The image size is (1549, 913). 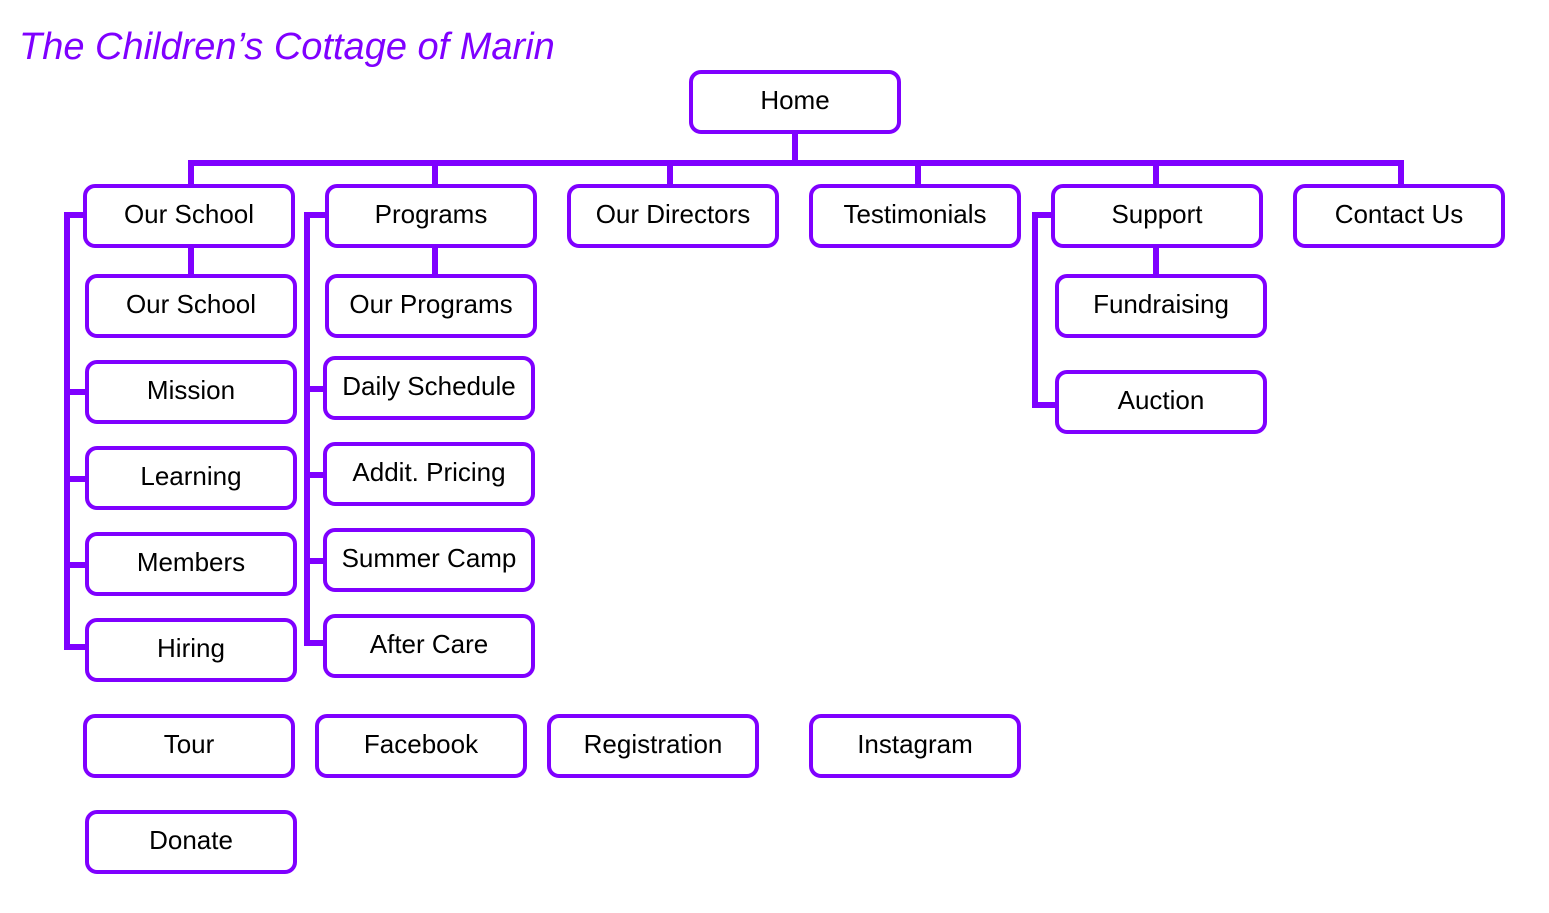 What do you see at coordinates (1156, 261) in the screenshot?
I see `connector-support-child` at bounding box center [1156, 261].